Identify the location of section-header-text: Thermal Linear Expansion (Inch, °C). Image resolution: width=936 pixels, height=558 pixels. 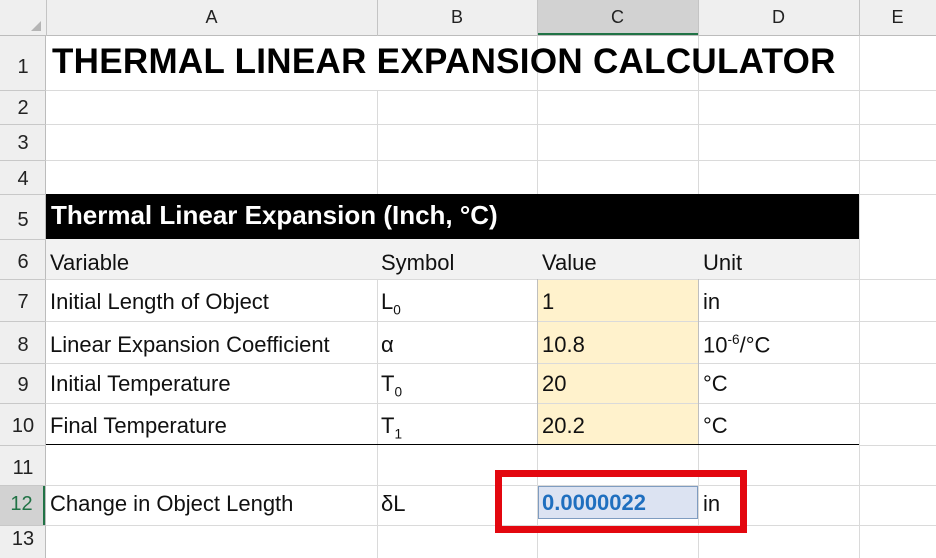
(274, 215).